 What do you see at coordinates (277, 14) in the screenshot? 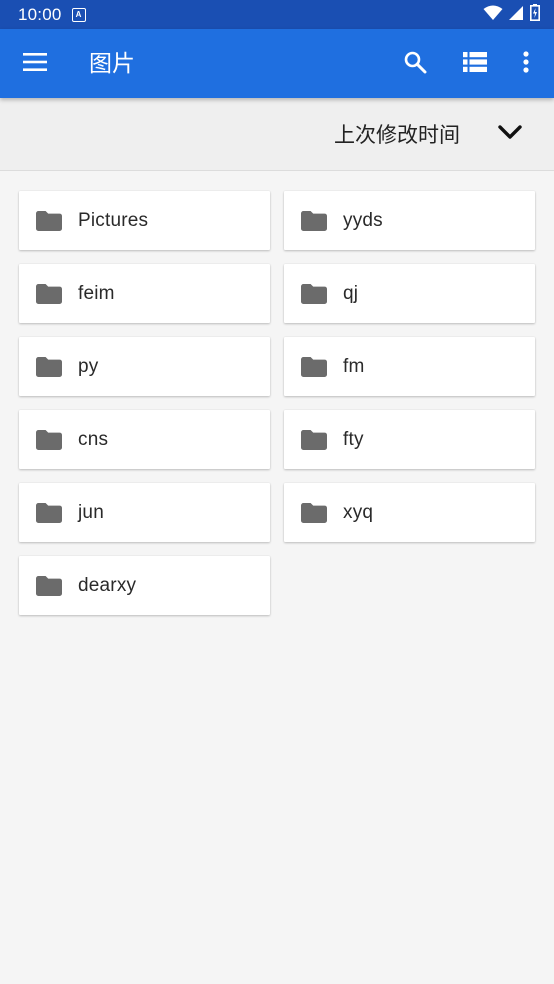
I see `status-bar: 10:00 A` at bounding box center [277, 14].